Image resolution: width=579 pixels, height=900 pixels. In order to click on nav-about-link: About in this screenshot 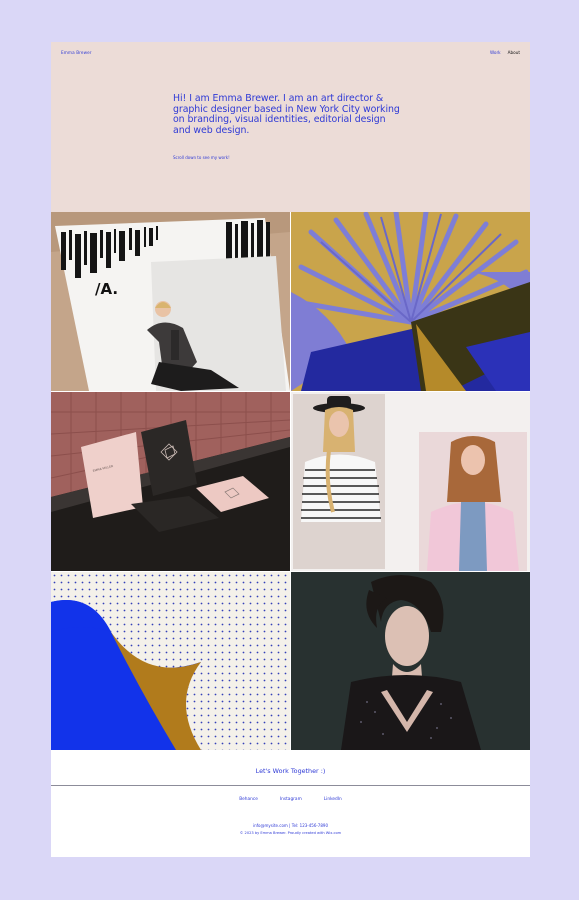, I will do `click(514, 52)`.